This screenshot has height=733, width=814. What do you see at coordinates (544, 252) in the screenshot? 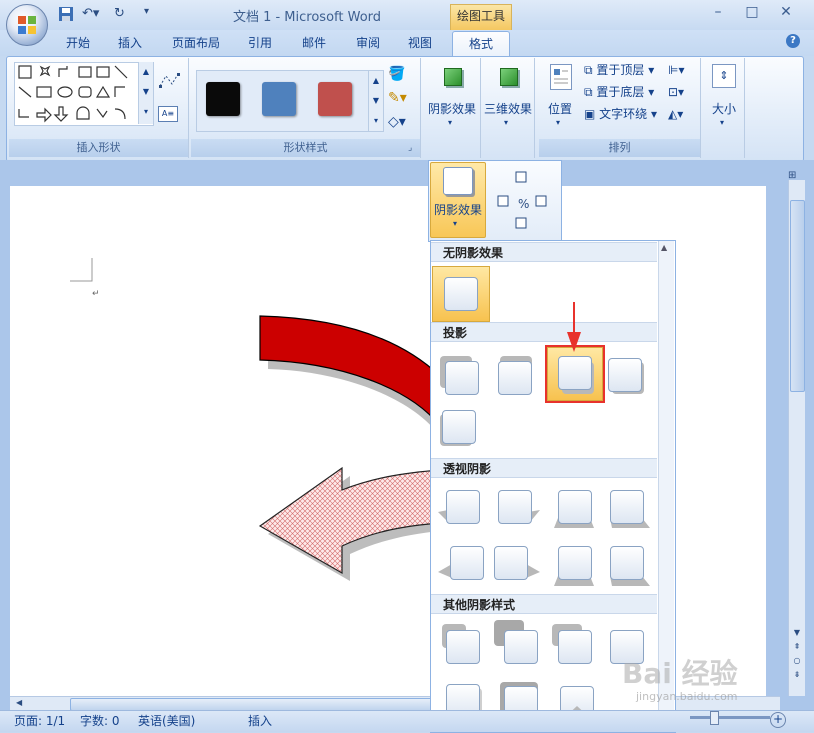
I see `section-no-shadow: 无阴影效果` at bounding box center [544, 252].